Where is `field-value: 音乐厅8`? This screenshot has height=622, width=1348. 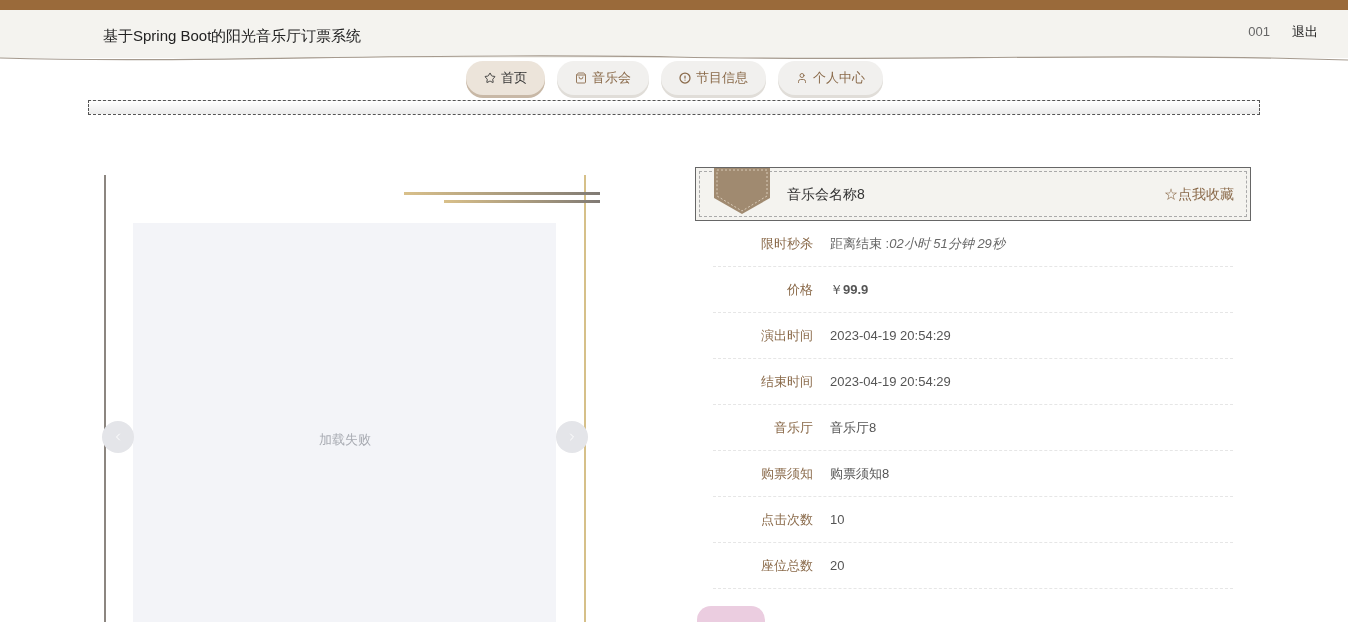
field-value: 音乐厅8 is located at coordinates (853, 427).